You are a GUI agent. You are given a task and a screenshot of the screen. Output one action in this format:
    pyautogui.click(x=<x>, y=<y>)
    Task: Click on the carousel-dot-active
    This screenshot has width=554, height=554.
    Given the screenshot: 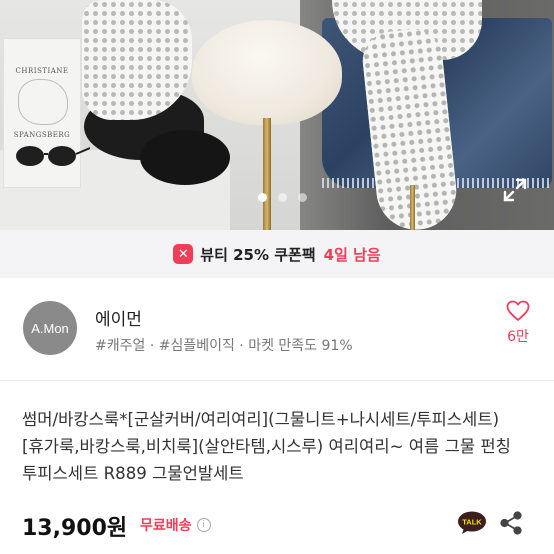 What is the action you would take?
    pyautogui.click(x=262, y=197)
    